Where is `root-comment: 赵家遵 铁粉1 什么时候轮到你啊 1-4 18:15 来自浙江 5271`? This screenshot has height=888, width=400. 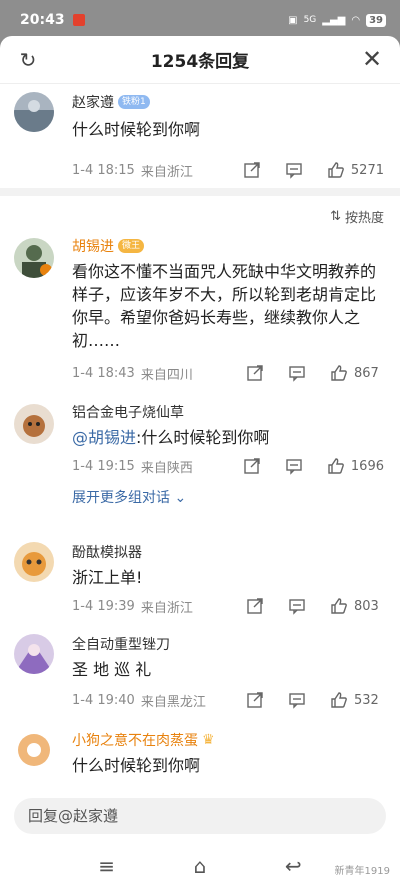
root-comment: 赵家遵 铁粉1 什么时候轮到你啊 1-4 18:15 来自浙江 5271 is located at coordinates (200, 136).